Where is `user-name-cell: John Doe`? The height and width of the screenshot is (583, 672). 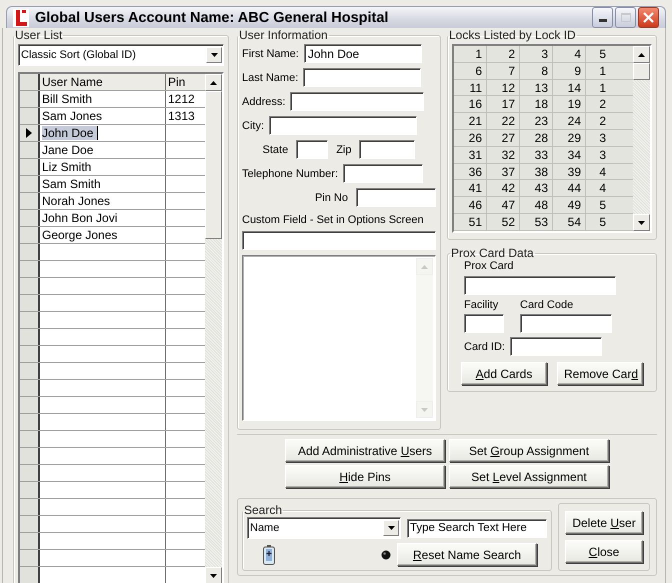 user-name-cell: John Doe is located at coordinates (70, 133).